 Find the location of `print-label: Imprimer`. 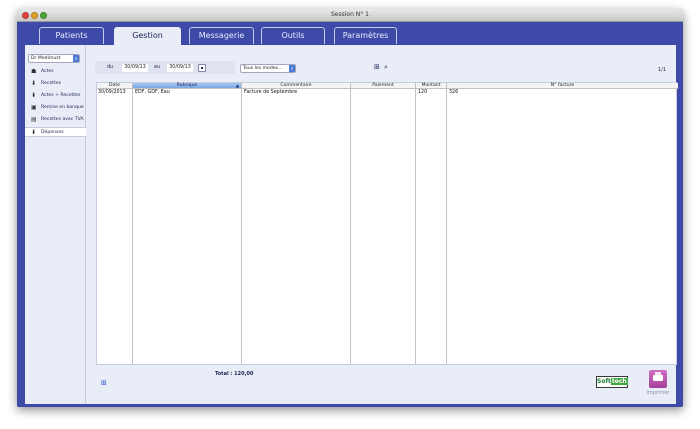

print-label: Imprimer is located at coordinates (658, 393).